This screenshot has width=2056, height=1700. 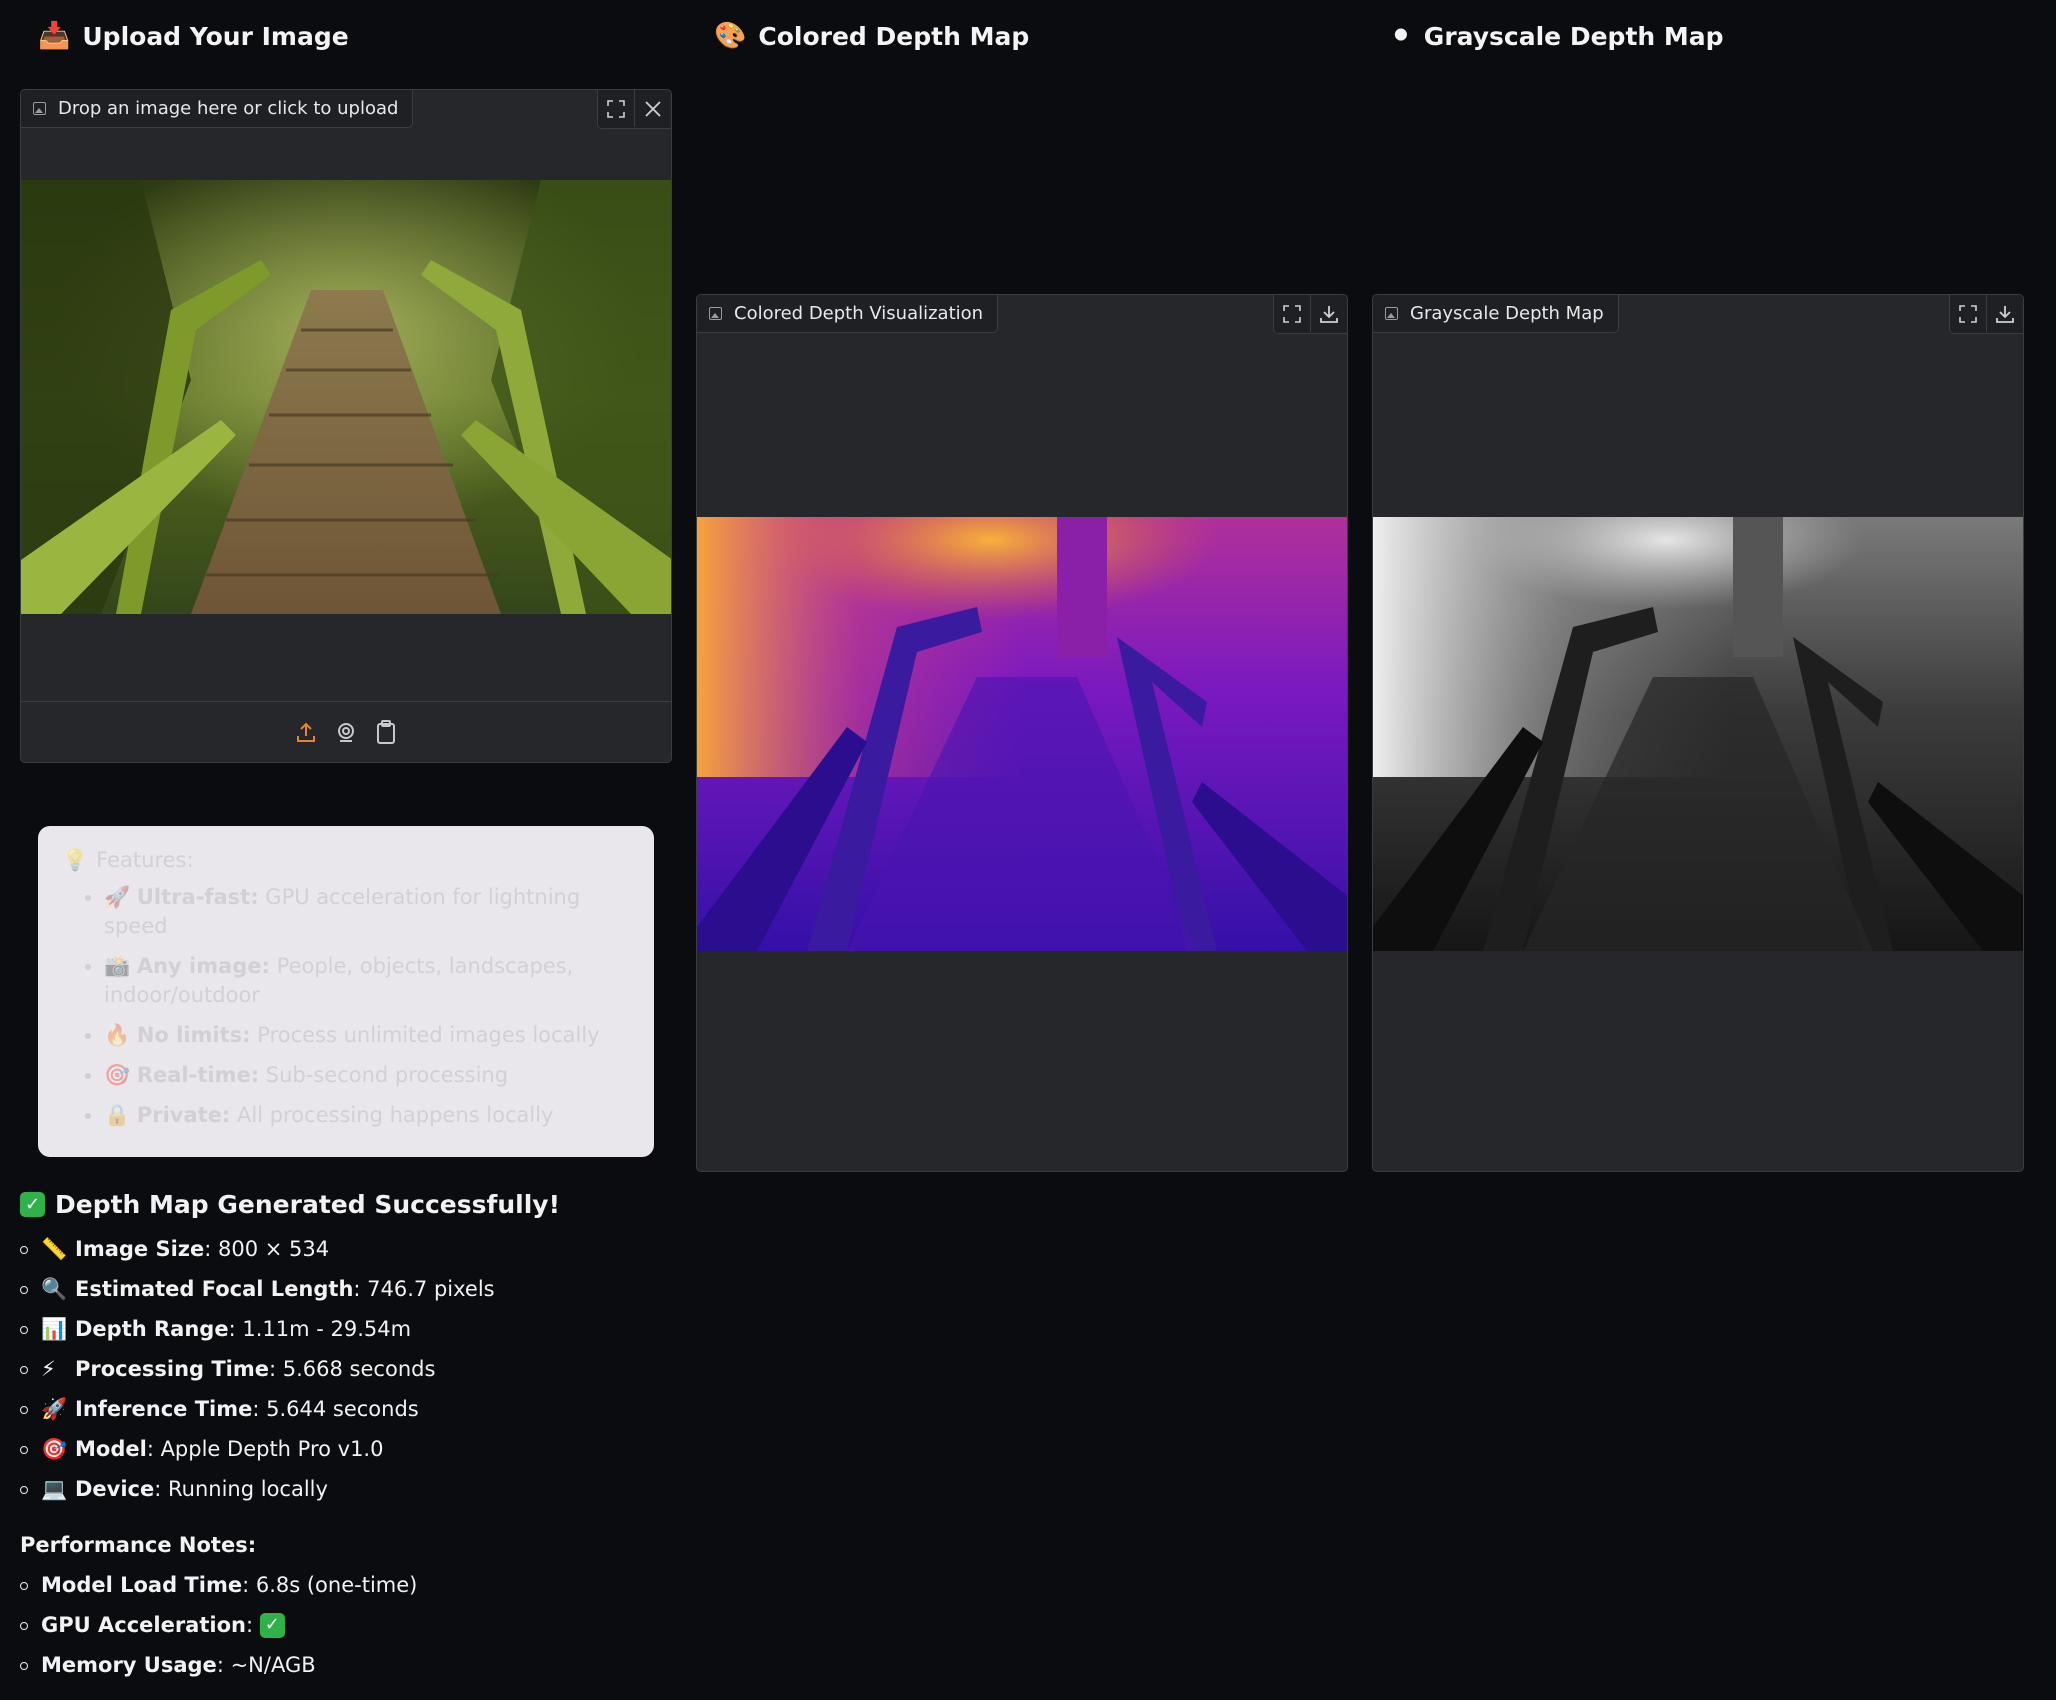 I want to click on result-item: ⚡ Processing Time: 5.668 seconds, so click(x=470, y=1369).